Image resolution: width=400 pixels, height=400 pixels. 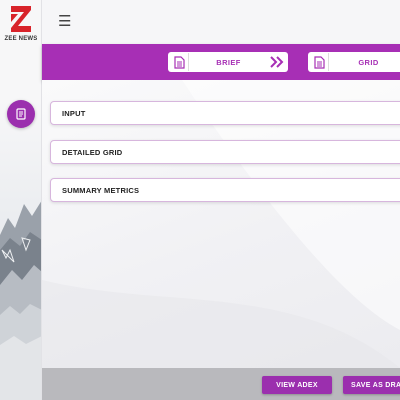 What do you see at coordinates (64, 21) in the screenshot?
I see `hamburger-menu-icon: ☰` at bounding box center [64, 21].